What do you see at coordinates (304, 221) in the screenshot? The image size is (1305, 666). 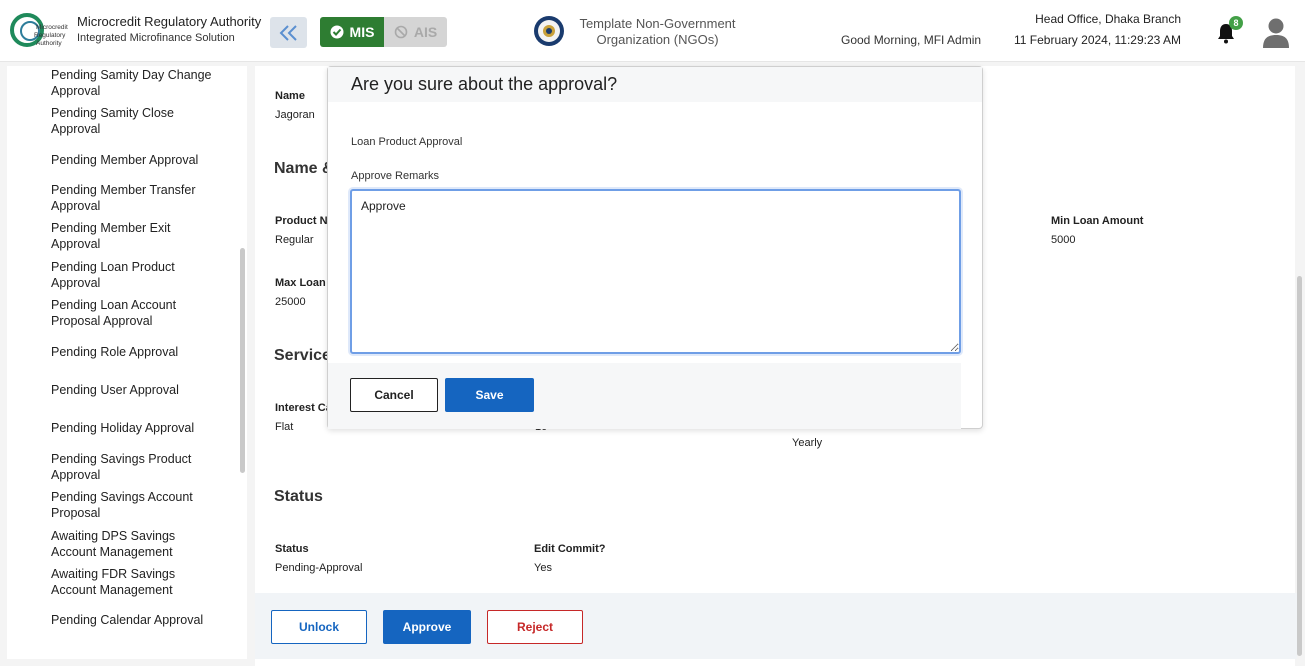 I see `product-name-label: Product Na` at bounding box center [304, 221].